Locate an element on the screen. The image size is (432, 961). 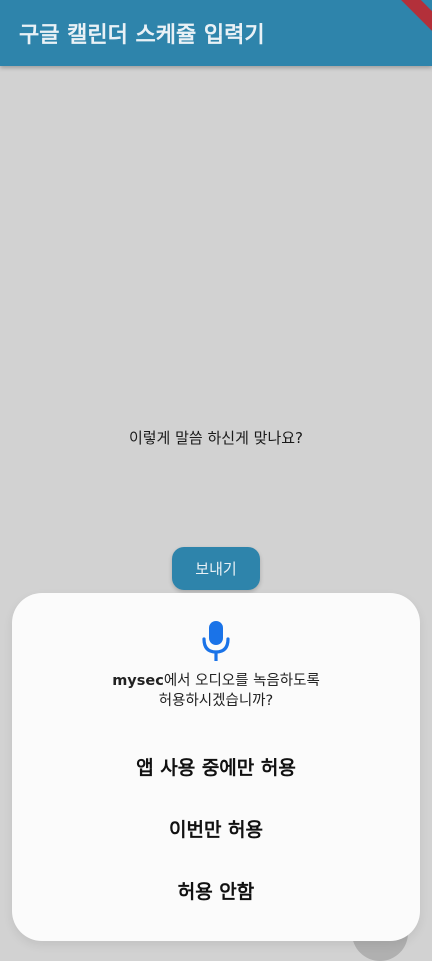
app-bar: 구글 캘린더 스케쥴 입력기 is located at coordinates (216, 33).